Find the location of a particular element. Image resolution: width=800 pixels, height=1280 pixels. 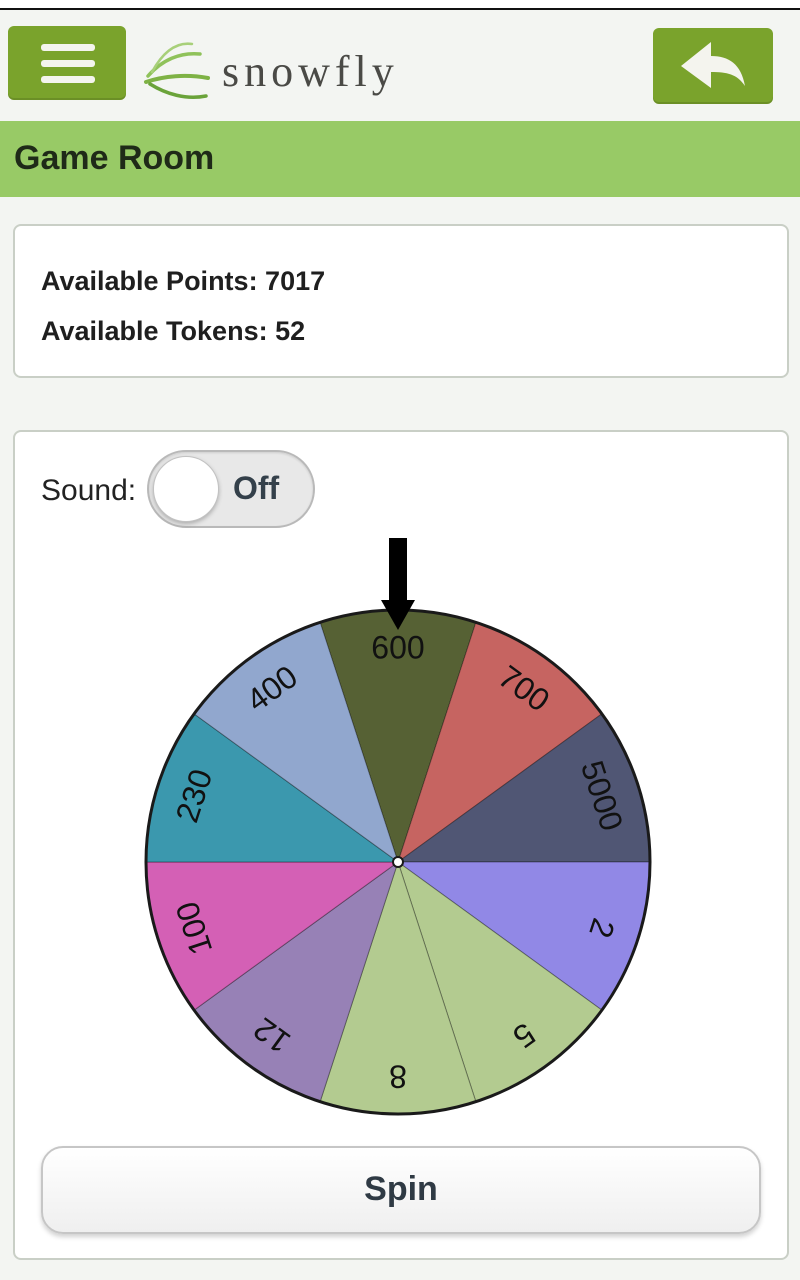

spin-button: Spin is located at coordinates (401, 1190).